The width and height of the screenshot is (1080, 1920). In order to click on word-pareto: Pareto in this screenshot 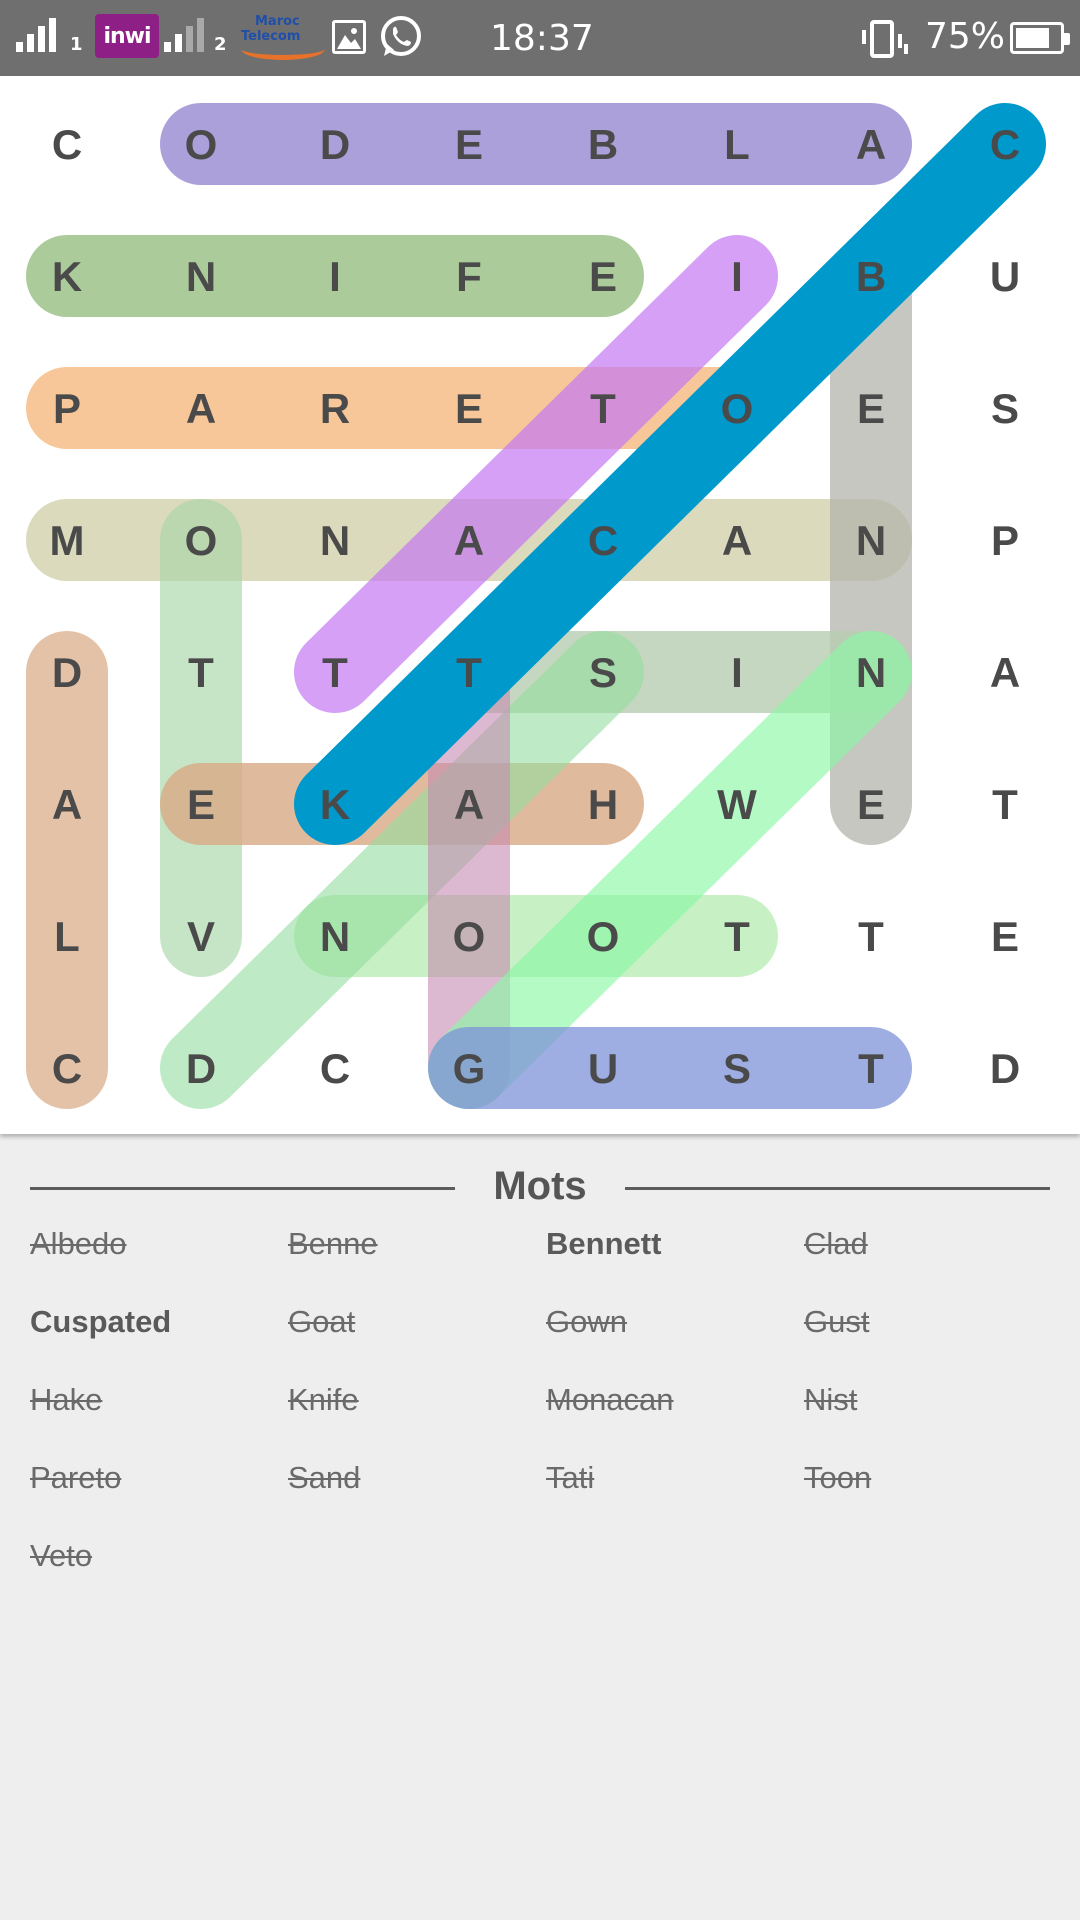, I will do `click(76, 1477)`.